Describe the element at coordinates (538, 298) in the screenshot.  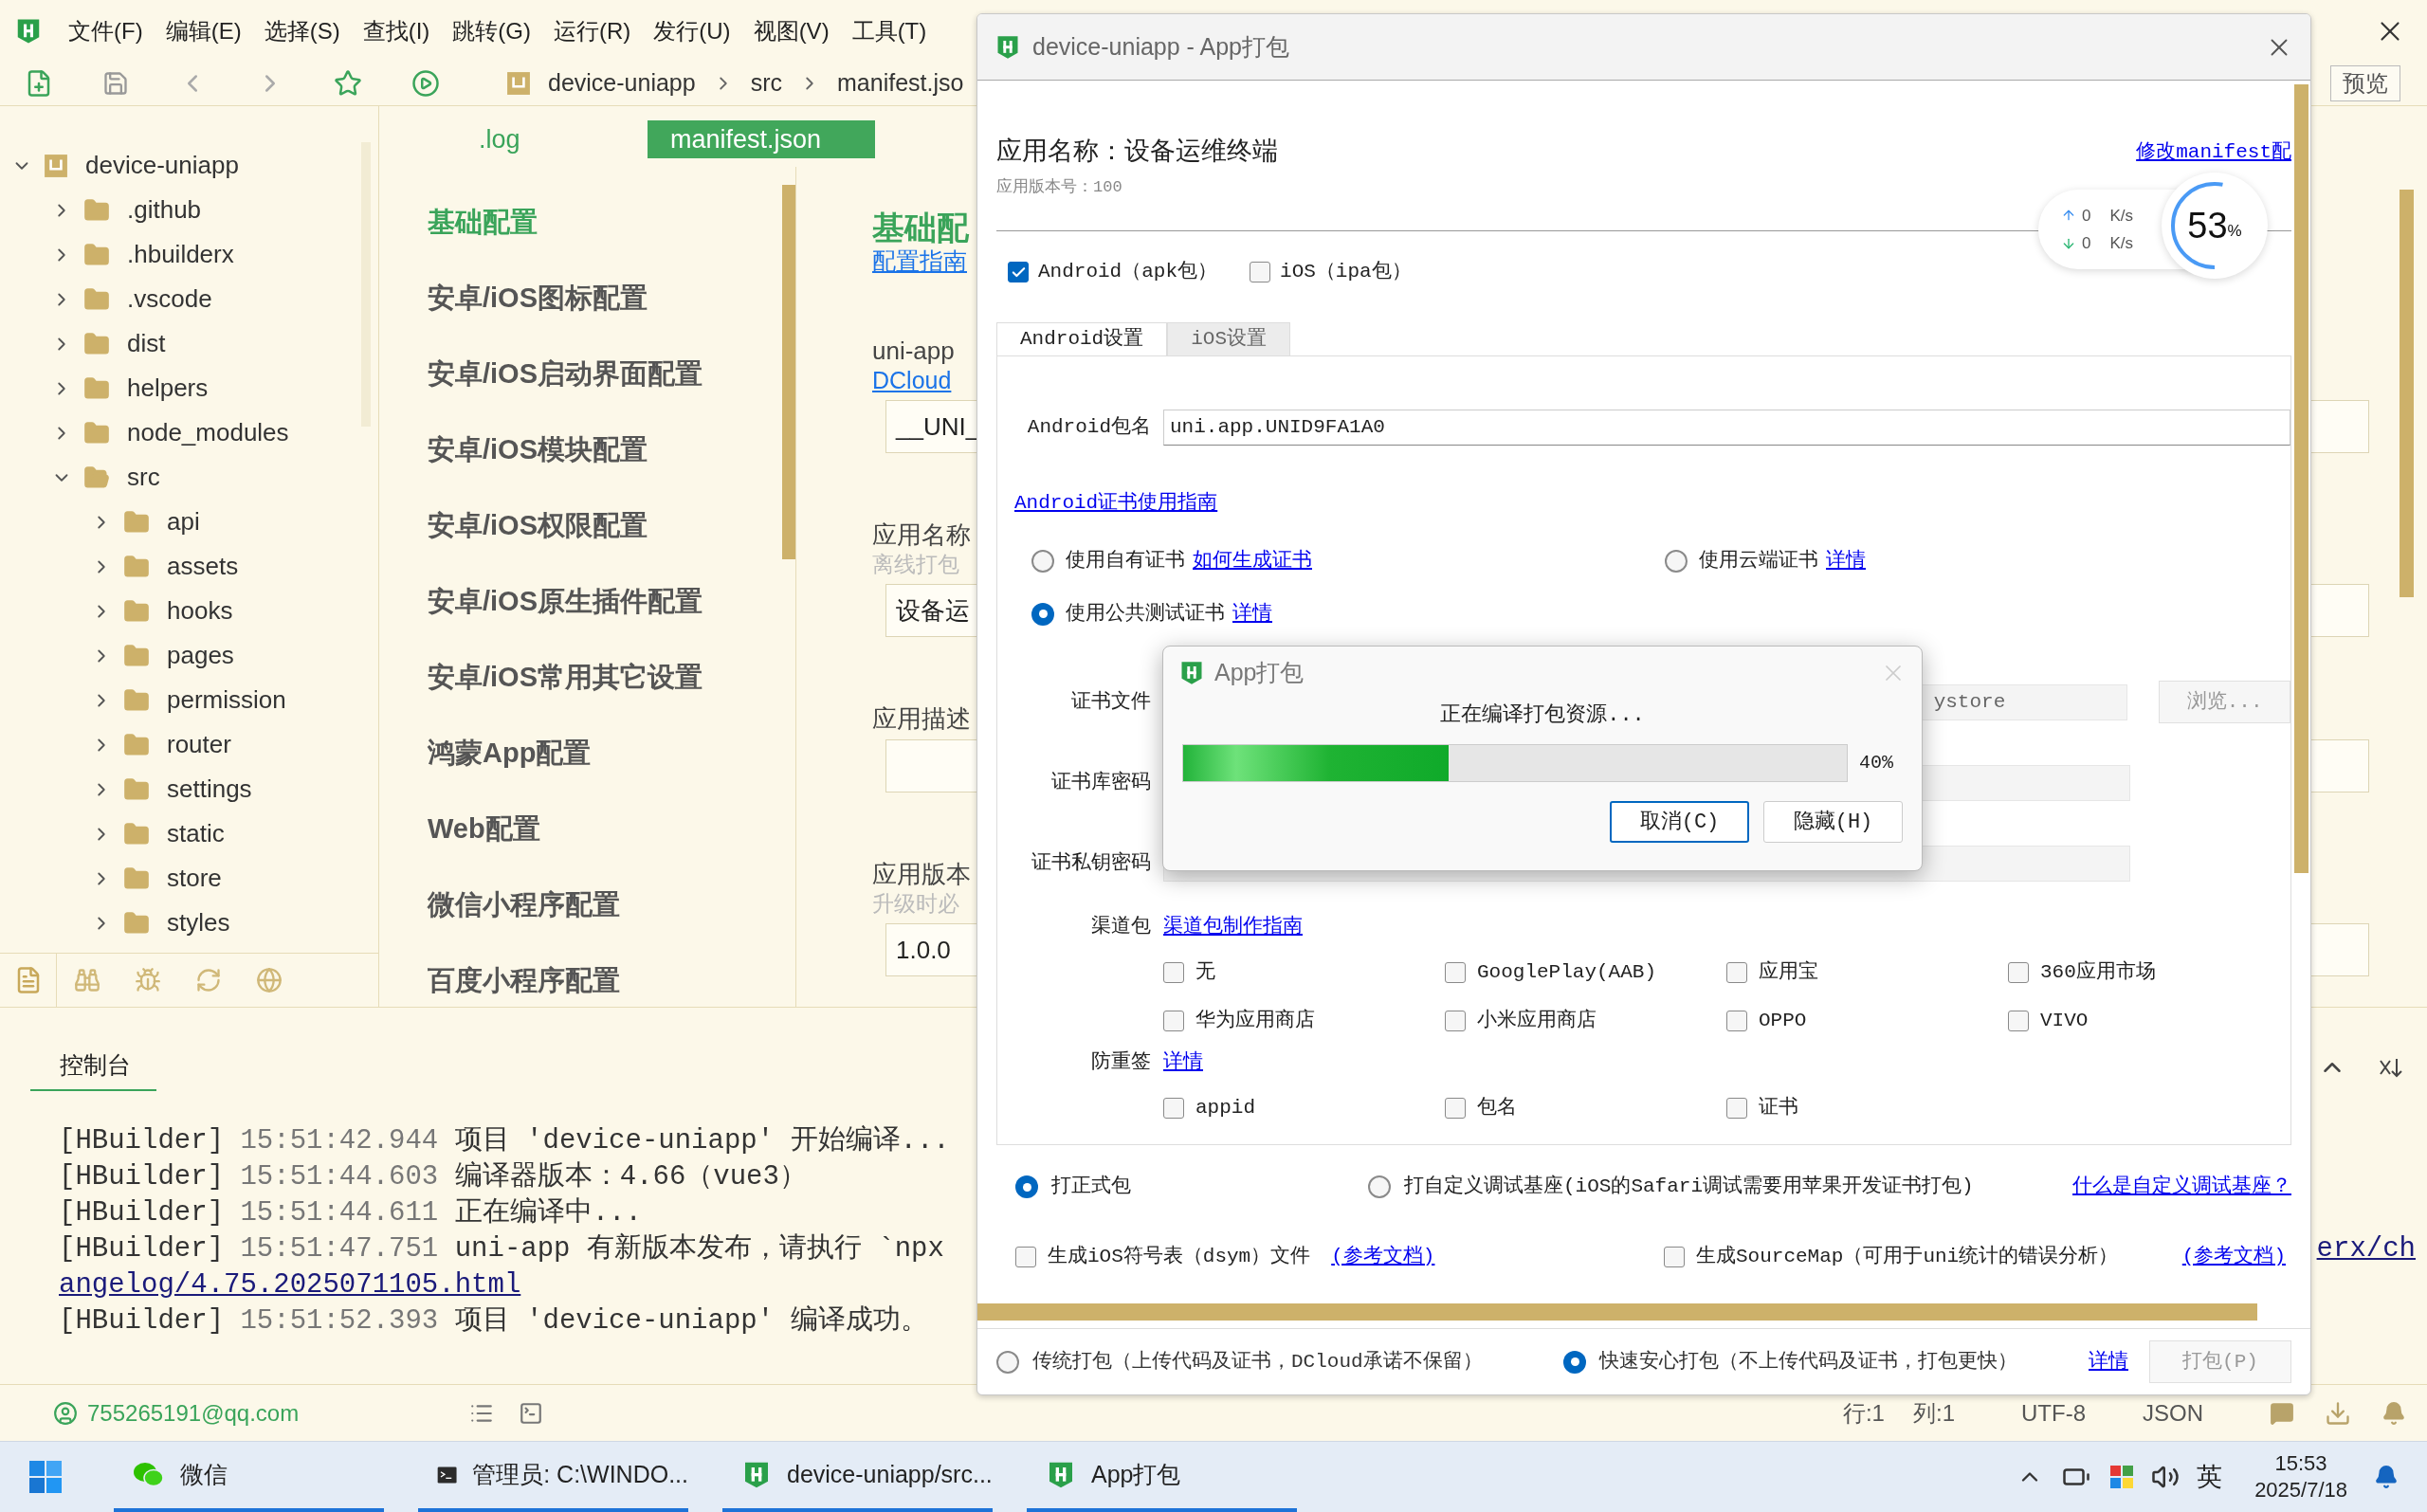
I see `settings-nav-item: 安卓/iOS图标配置` at that location.